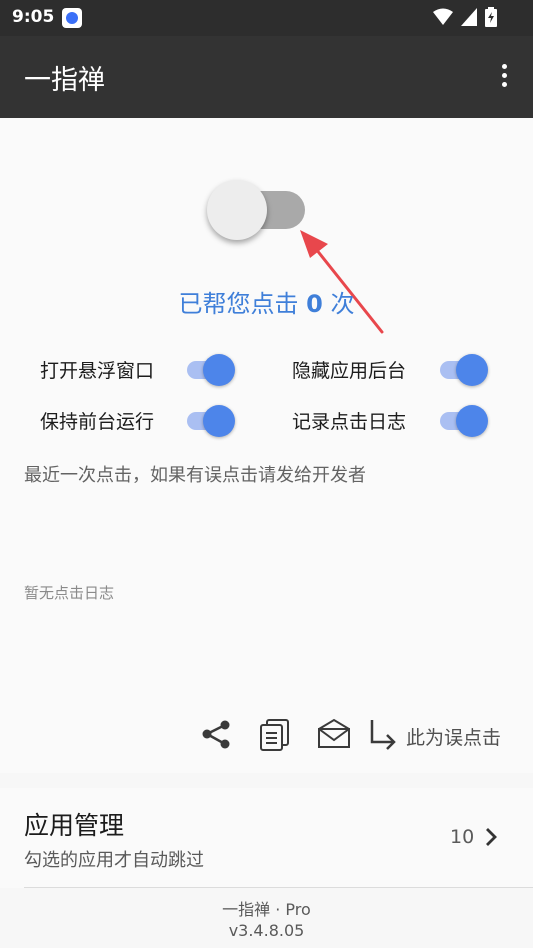 This screenshot has width=533, height=948. Describe the element at coordinates (195, 475) in the screenshot. I see `recent-click-hint: 最近一次点击，如果有误点击请发给开发者` at that location.